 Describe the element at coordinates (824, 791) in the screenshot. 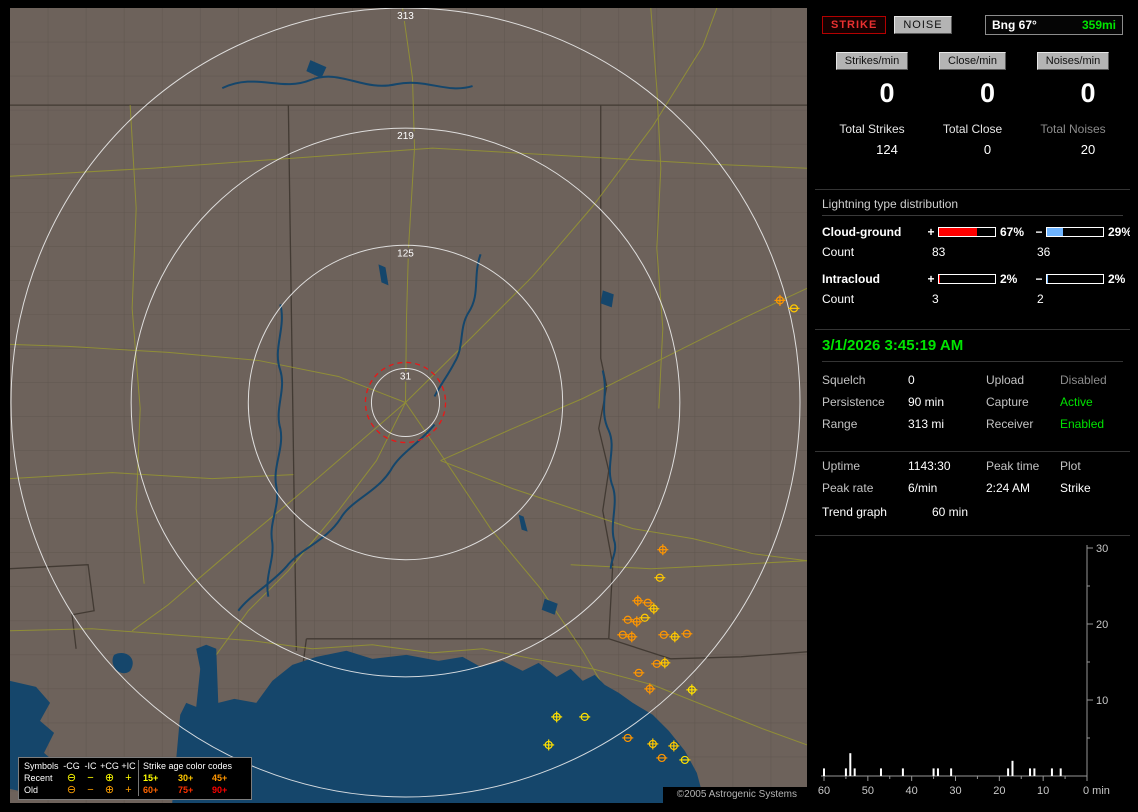

I see `svg-text: 60` at that location.